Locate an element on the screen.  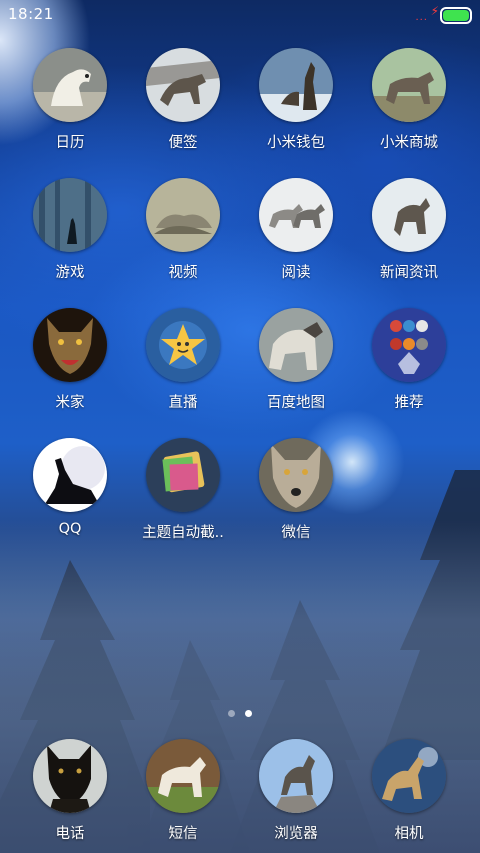
app-label: 主题自动截.. is located at coordinates (183, 533).